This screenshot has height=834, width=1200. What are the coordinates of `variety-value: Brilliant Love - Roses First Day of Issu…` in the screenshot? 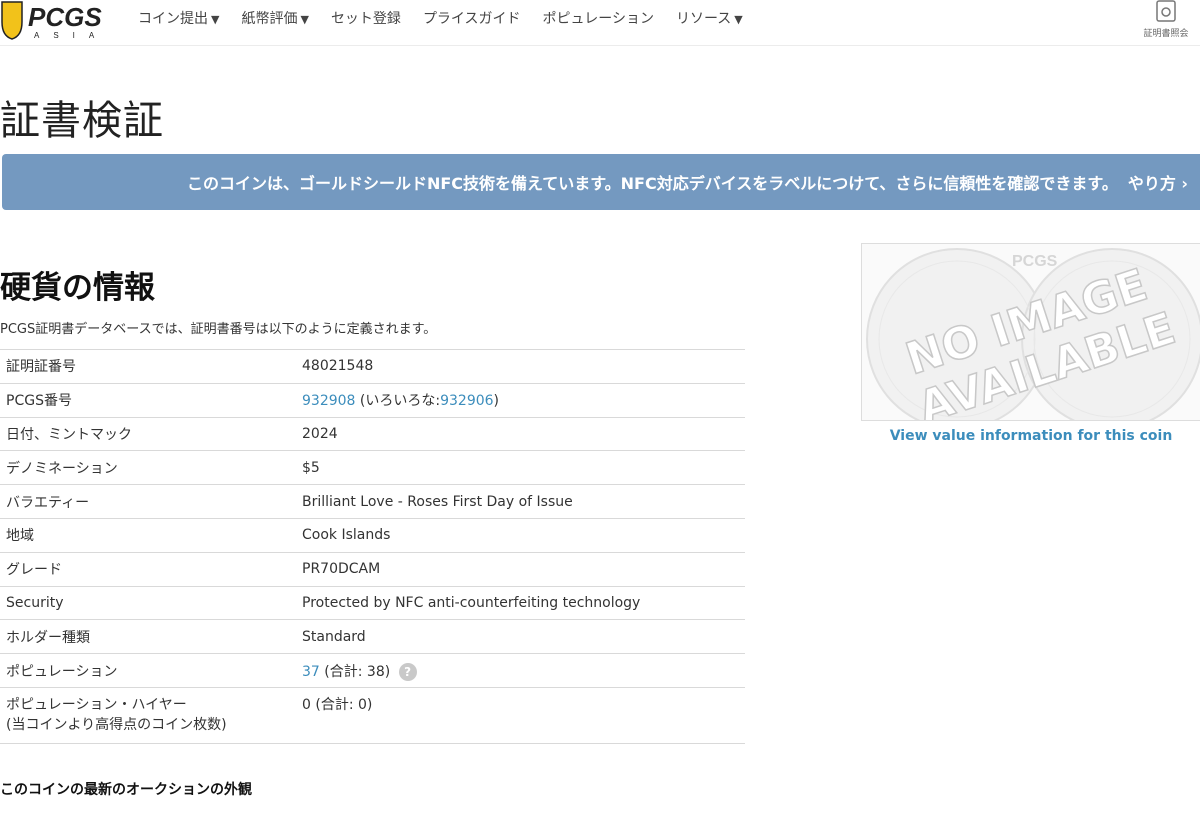 It's located at (520, 501).